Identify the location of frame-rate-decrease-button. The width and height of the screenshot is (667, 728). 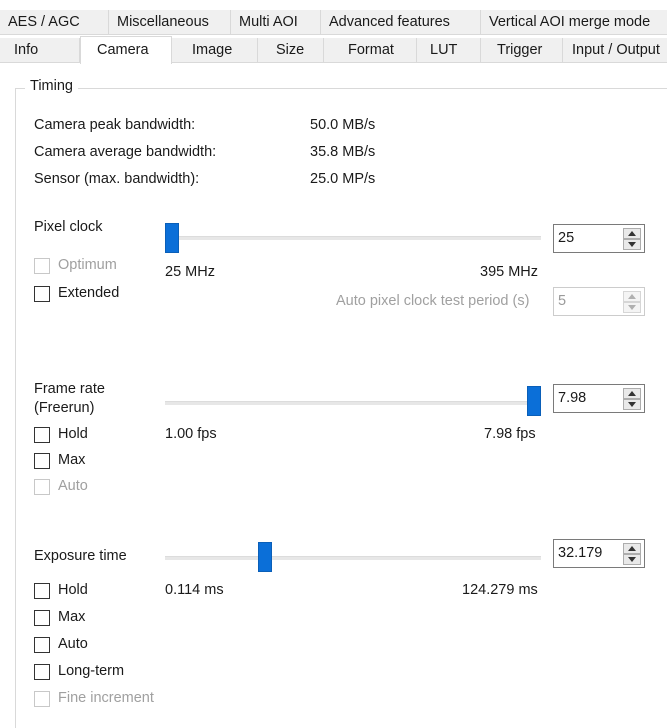
(632, 404).